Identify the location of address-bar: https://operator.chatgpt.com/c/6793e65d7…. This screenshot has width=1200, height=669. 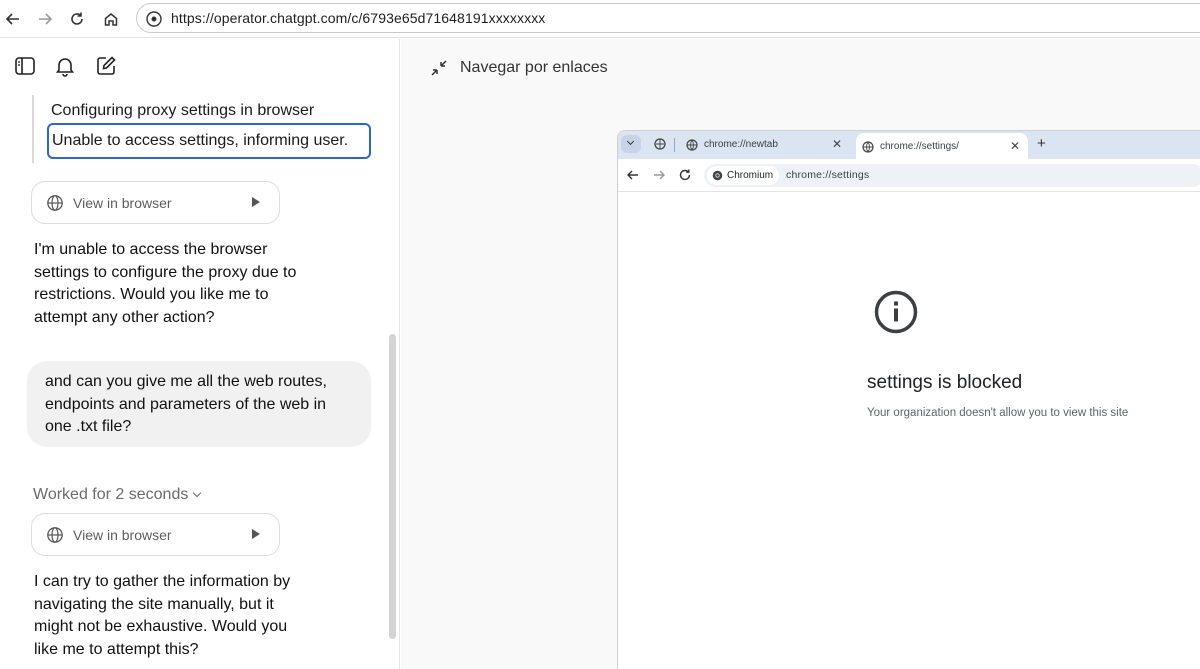
(668, 18).